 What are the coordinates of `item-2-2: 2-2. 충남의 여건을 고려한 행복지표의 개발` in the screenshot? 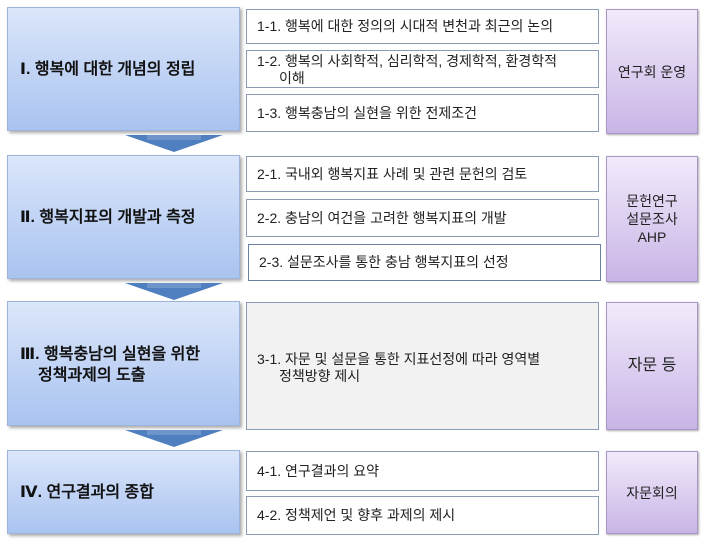 It's located at (422, 218).